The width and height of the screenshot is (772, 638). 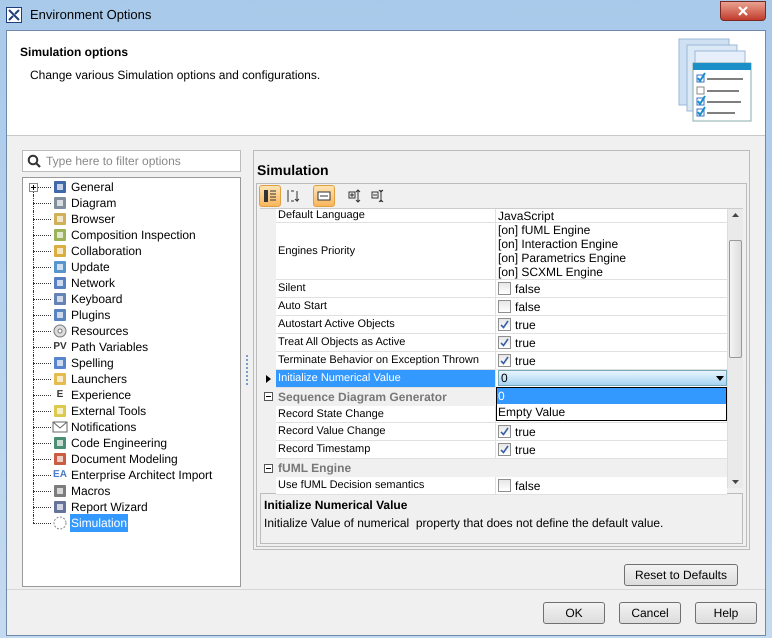 What do you see at coordinates (545, 230) in the screenshot?
I see `property-value: [on] fUML Engine` at bounding box center [545, 230].